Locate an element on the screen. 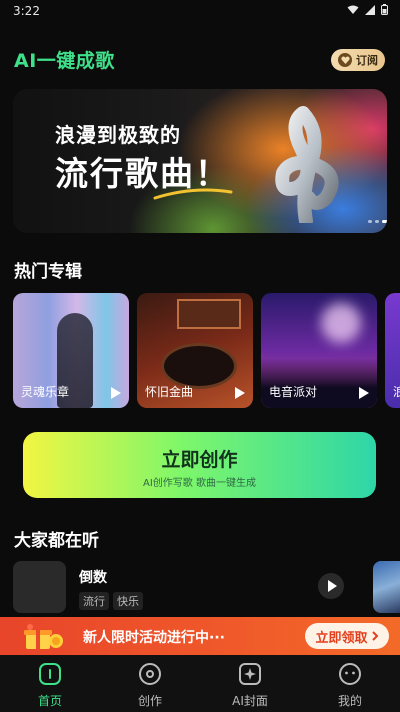 The width and height of the screenshot is (400, 712). song-tag: 快乐 is located at coordinates (128, 601).